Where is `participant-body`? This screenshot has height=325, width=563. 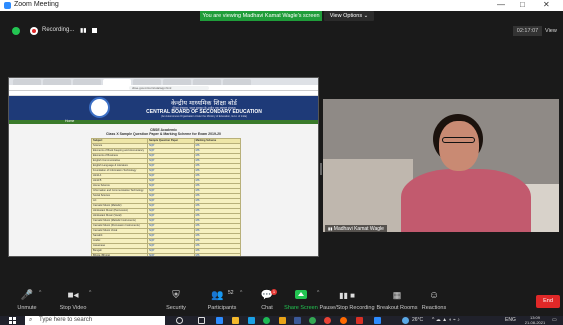 participant-body is located at coordinates (466, 200).